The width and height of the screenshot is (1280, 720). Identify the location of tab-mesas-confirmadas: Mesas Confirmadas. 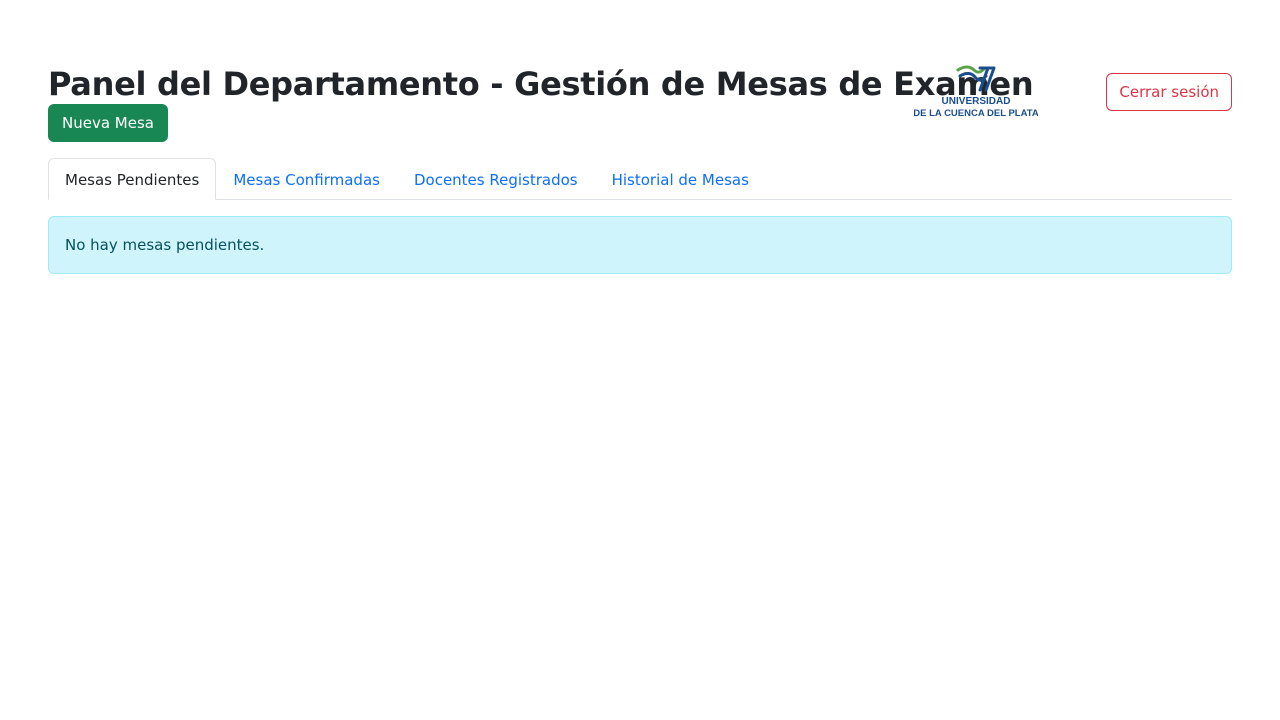
(306, 179).